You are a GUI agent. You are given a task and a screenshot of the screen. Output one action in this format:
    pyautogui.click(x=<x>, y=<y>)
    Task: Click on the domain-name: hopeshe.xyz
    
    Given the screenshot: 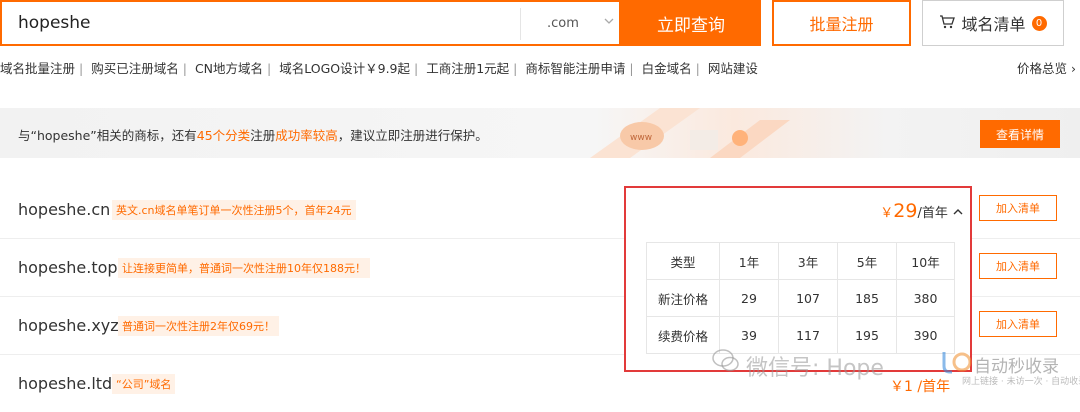 What is the action you would take?
    pyautogui.click(x=68, y=325)
    